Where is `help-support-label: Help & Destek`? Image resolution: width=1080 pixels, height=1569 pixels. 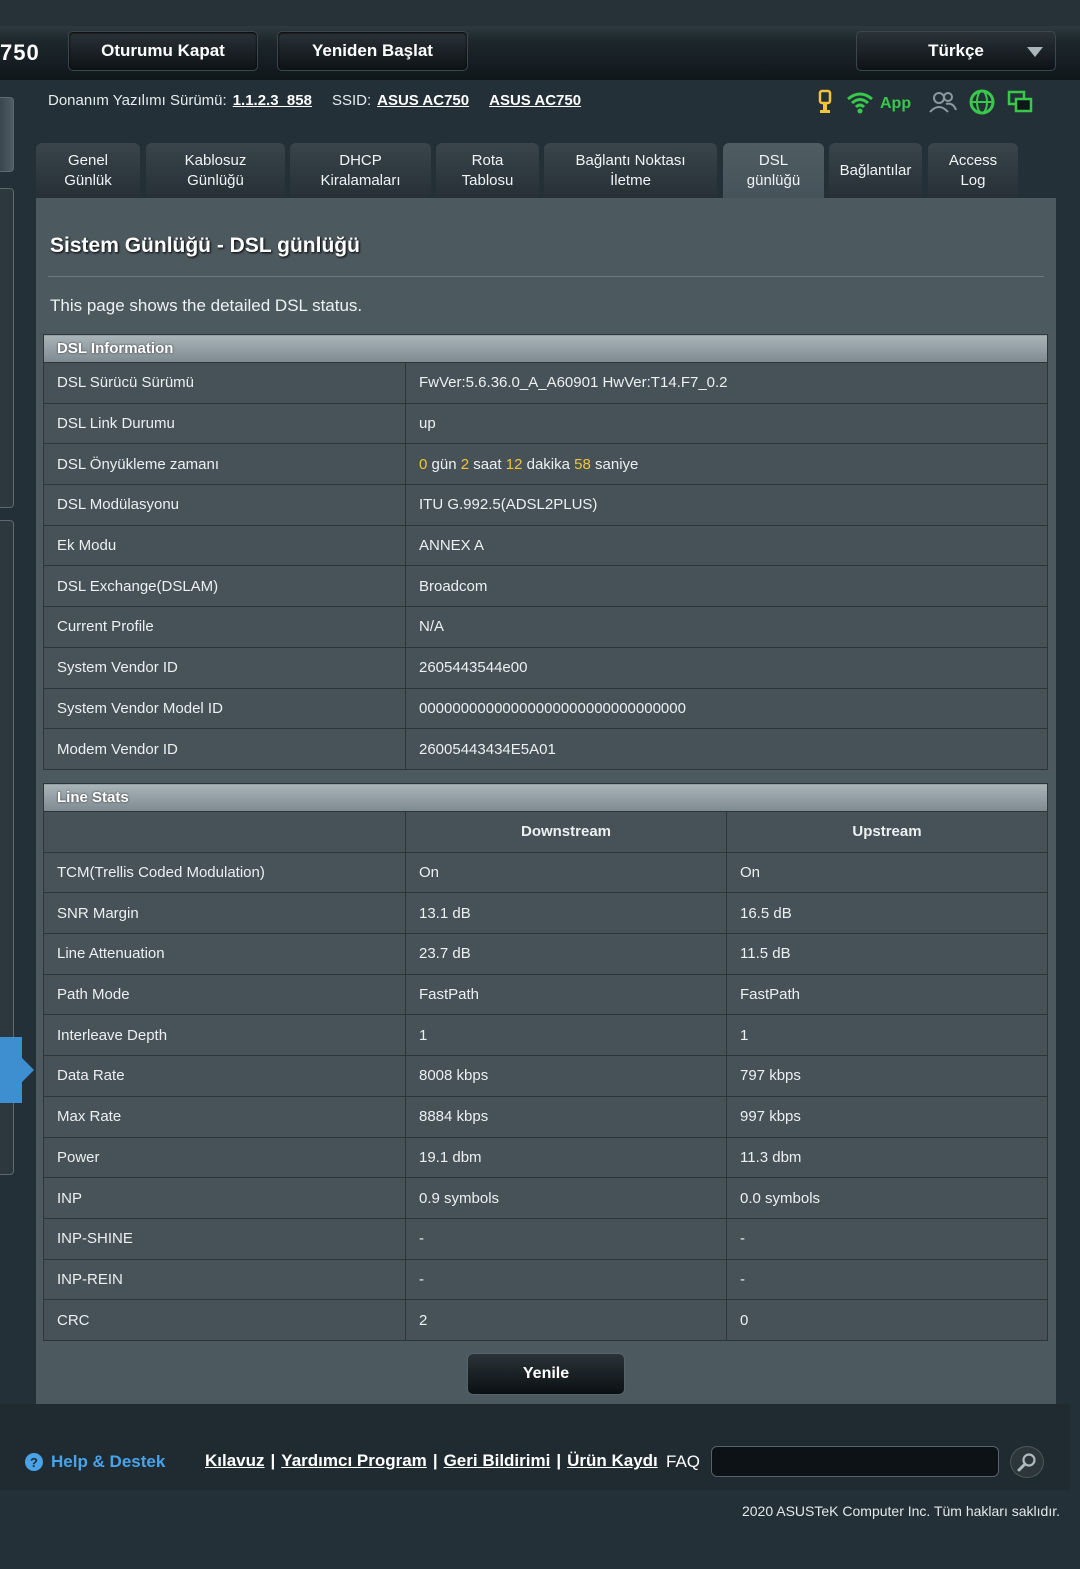 help-support-label: Help & Destek is located at coordinates (108, 1461).